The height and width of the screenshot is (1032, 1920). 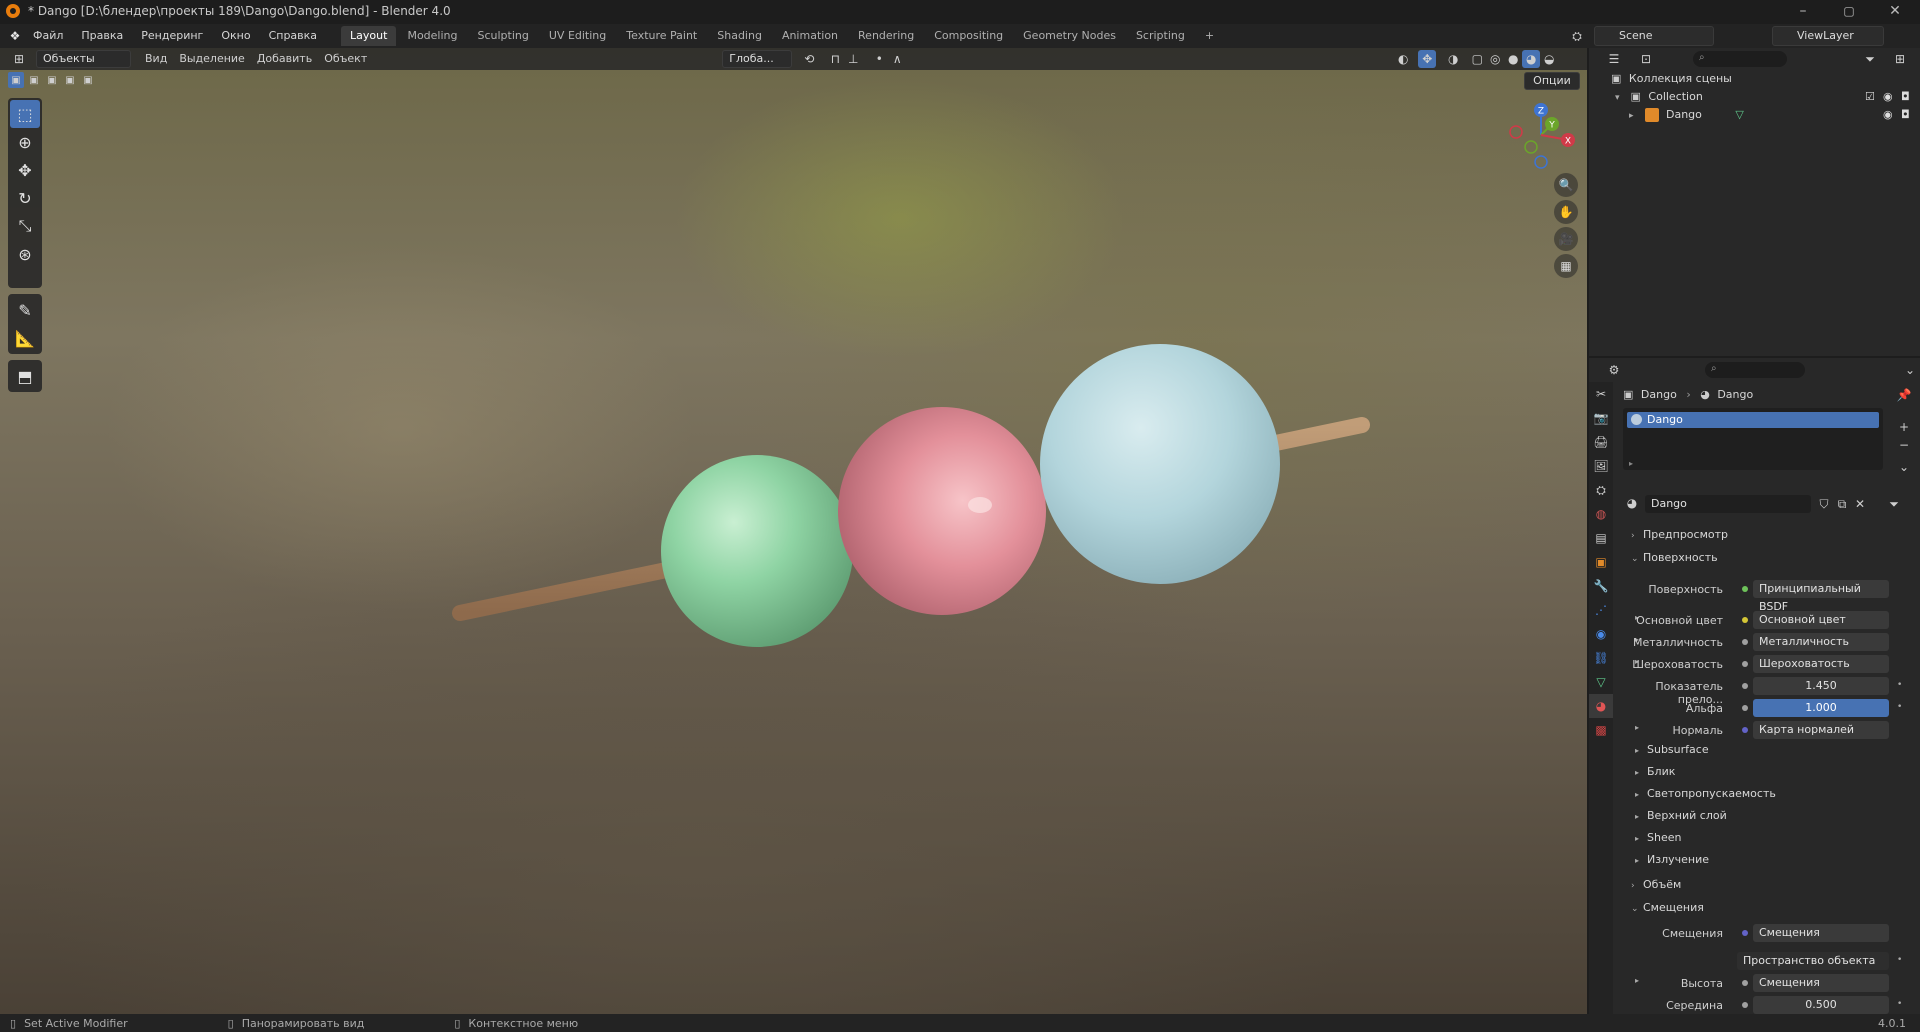 I want to click on subsection-header: ▸ Блик, so click(x=1655, y=771).